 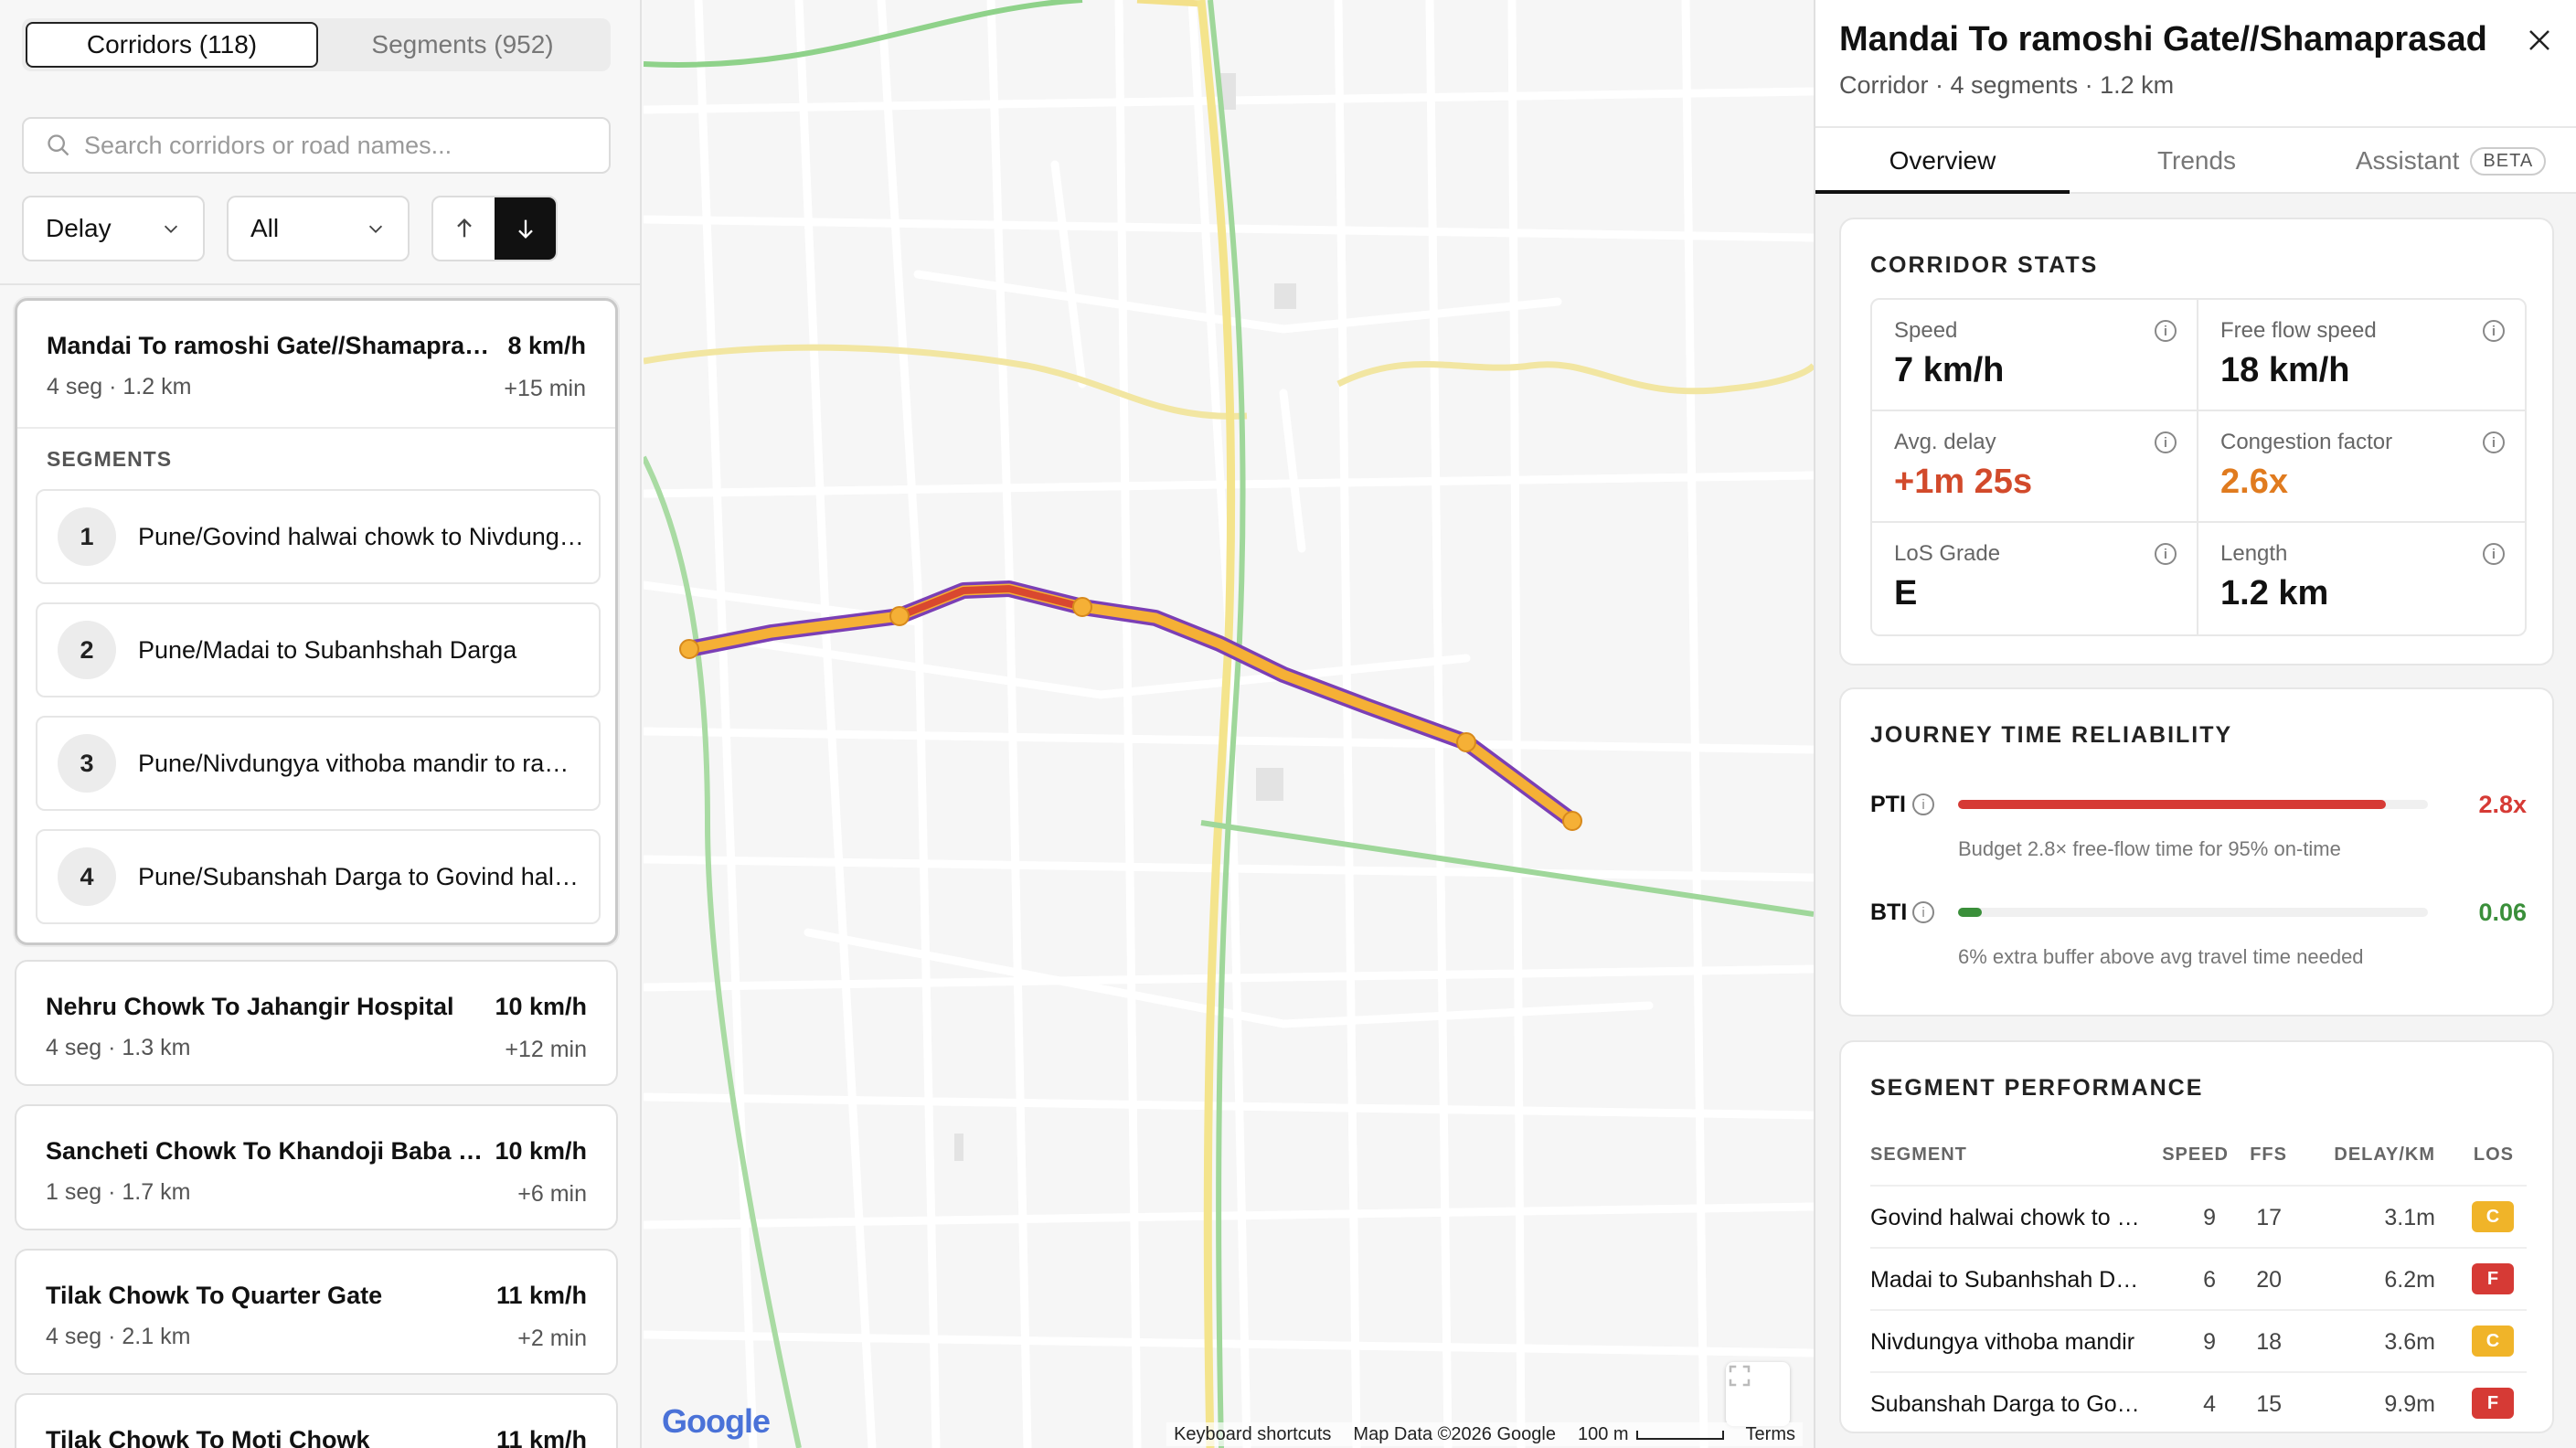 What do you see at coordinates (1454, 1433) in the screenshot?
I see `map-data-text: Map Data ©2026 Google` at bounding box center [1454, 1433].